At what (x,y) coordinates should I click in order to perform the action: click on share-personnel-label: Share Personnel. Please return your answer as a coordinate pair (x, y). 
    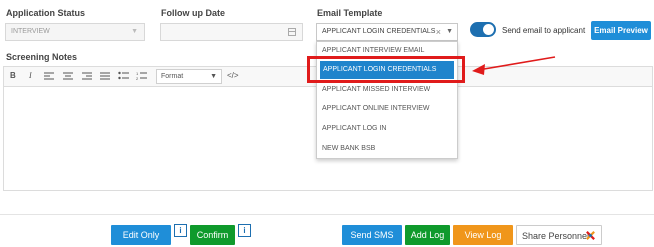
    Looking at the image, I should click on (556, 236).